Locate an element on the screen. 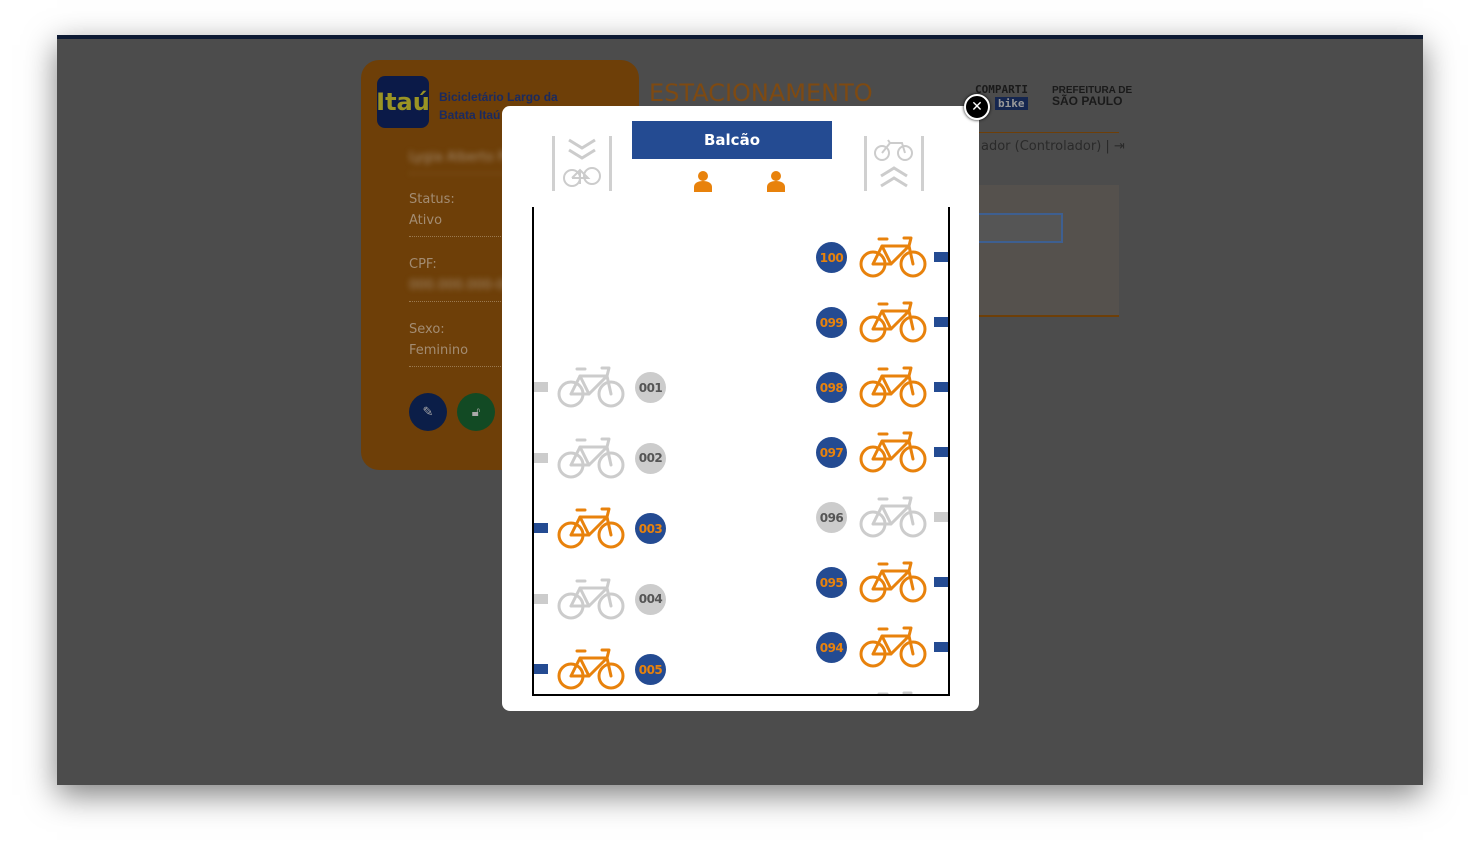 Image resolution: width=1480 pixels, height=860 pixels. slot-number: 004 is located at coordinates (650, 599).